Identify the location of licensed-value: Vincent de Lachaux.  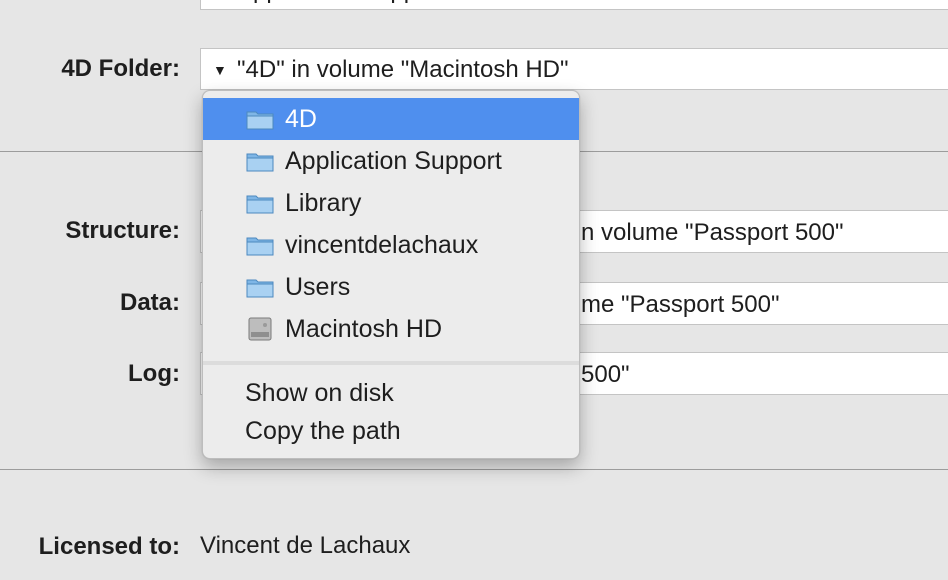
(305, 545).